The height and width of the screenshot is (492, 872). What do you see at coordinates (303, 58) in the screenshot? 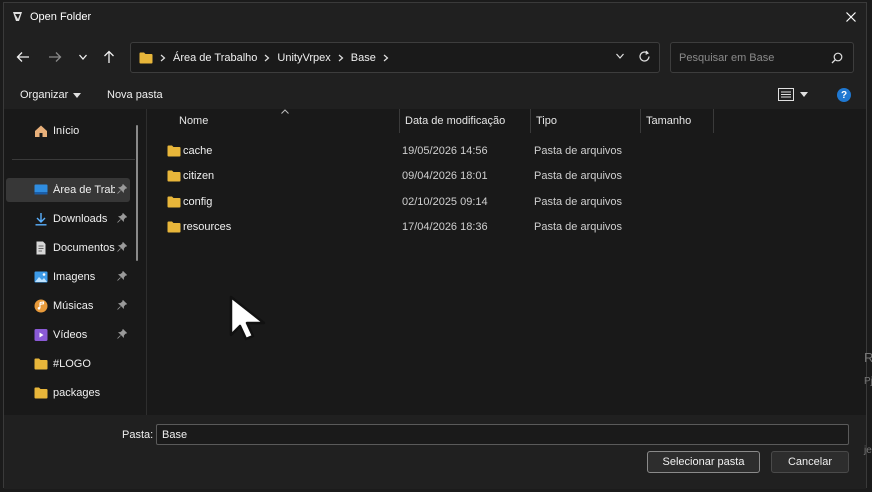
I see `breadcrumb-item-unityvrpex: UnityVrpex` at bounding box center [303, 58].